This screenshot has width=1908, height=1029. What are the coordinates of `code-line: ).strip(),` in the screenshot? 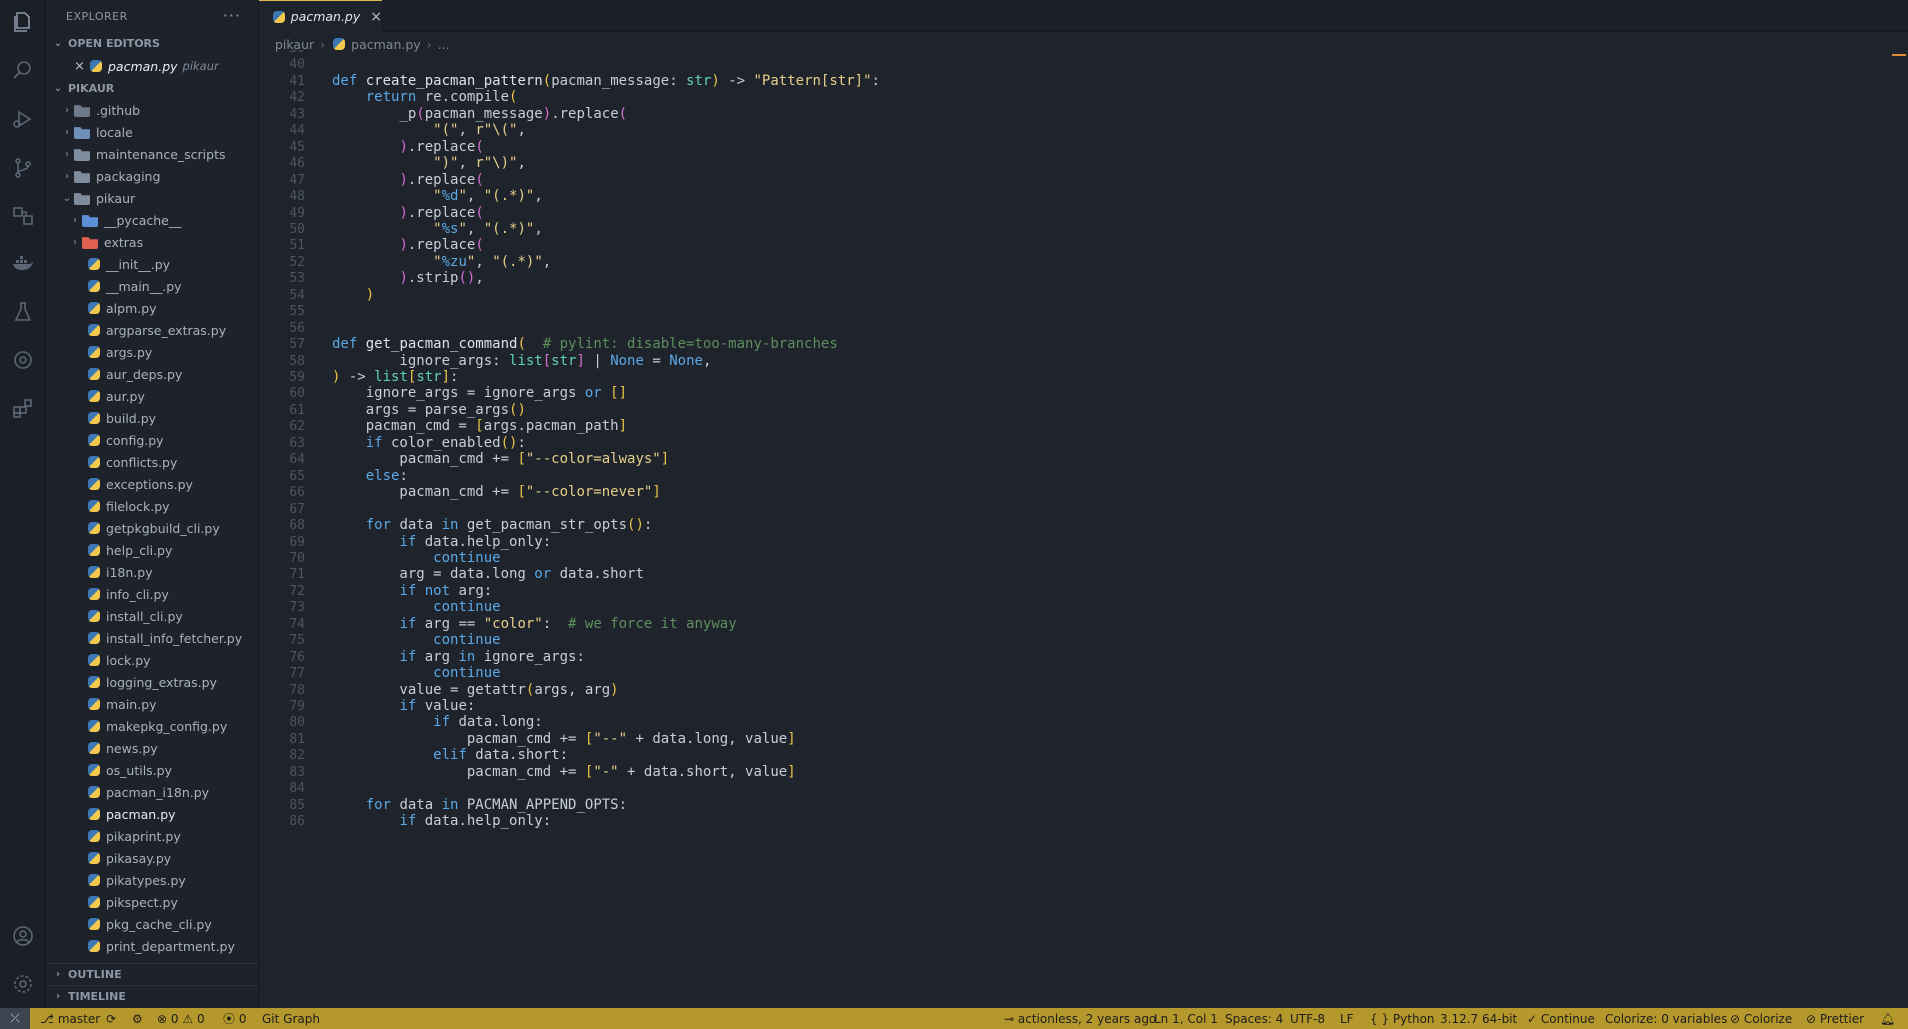 It's located at (407, 278).